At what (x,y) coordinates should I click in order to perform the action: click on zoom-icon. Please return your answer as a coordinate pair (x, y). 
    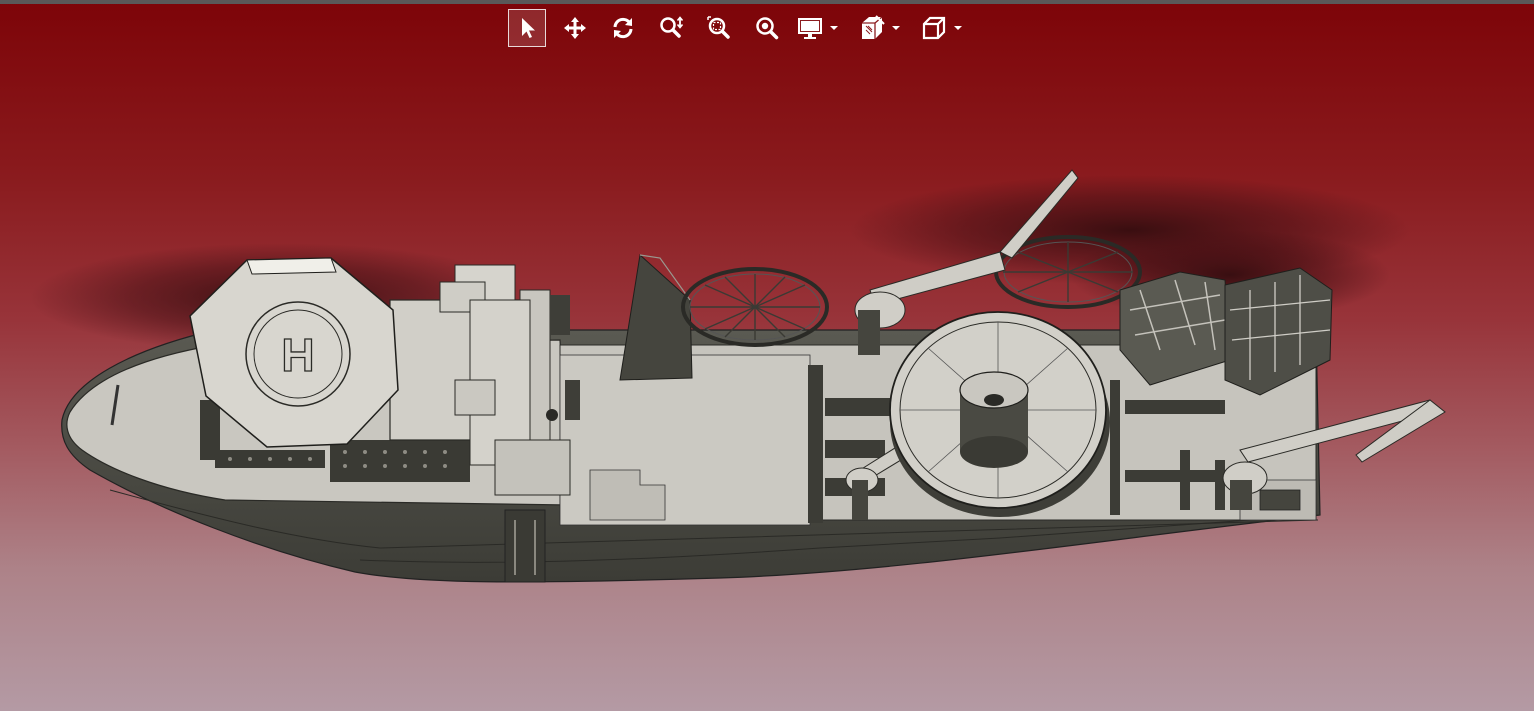
    Looking at the image, I should click on (672, 27).